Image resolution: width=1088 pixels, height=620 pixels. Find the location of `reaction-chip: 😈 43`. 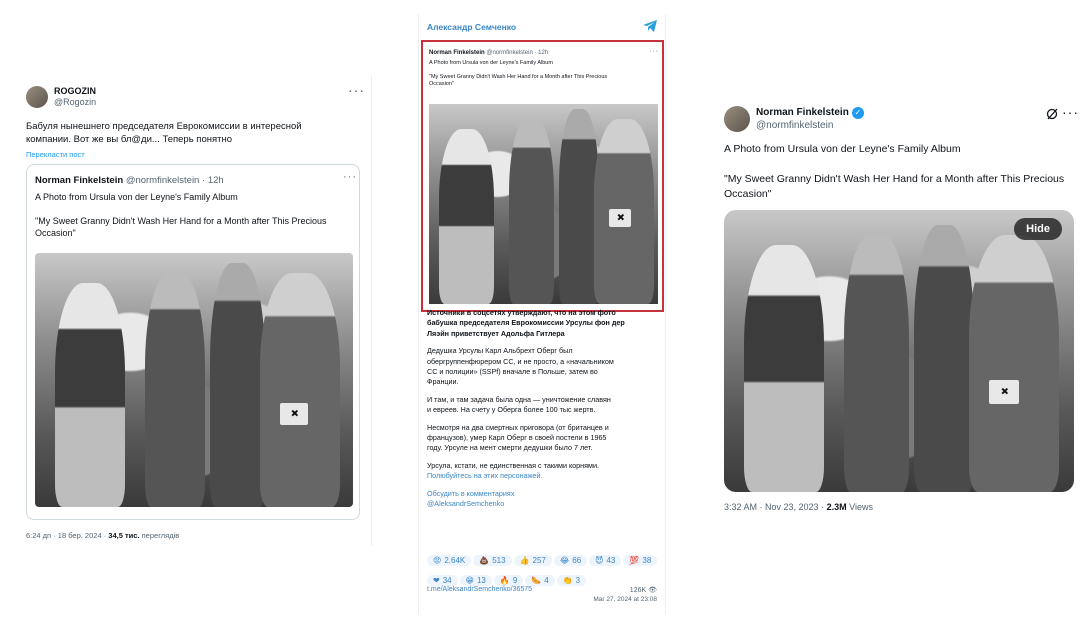

reaction-chip: 😈 43 is located at coordinates (605, 560).